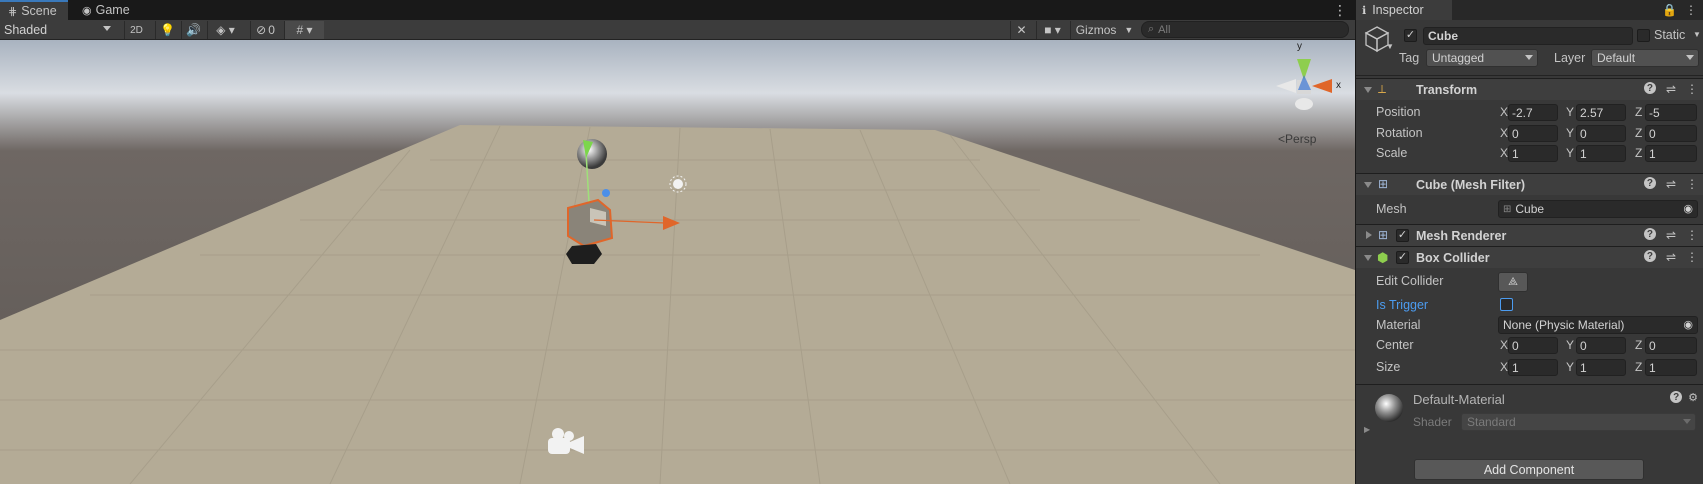 This screenshot has height=484, width=1703. What do you see at coordinates (1297, 139) in the screenshot?
I see `projection-toggle: <Persp` at bounding box center [1297, 139].